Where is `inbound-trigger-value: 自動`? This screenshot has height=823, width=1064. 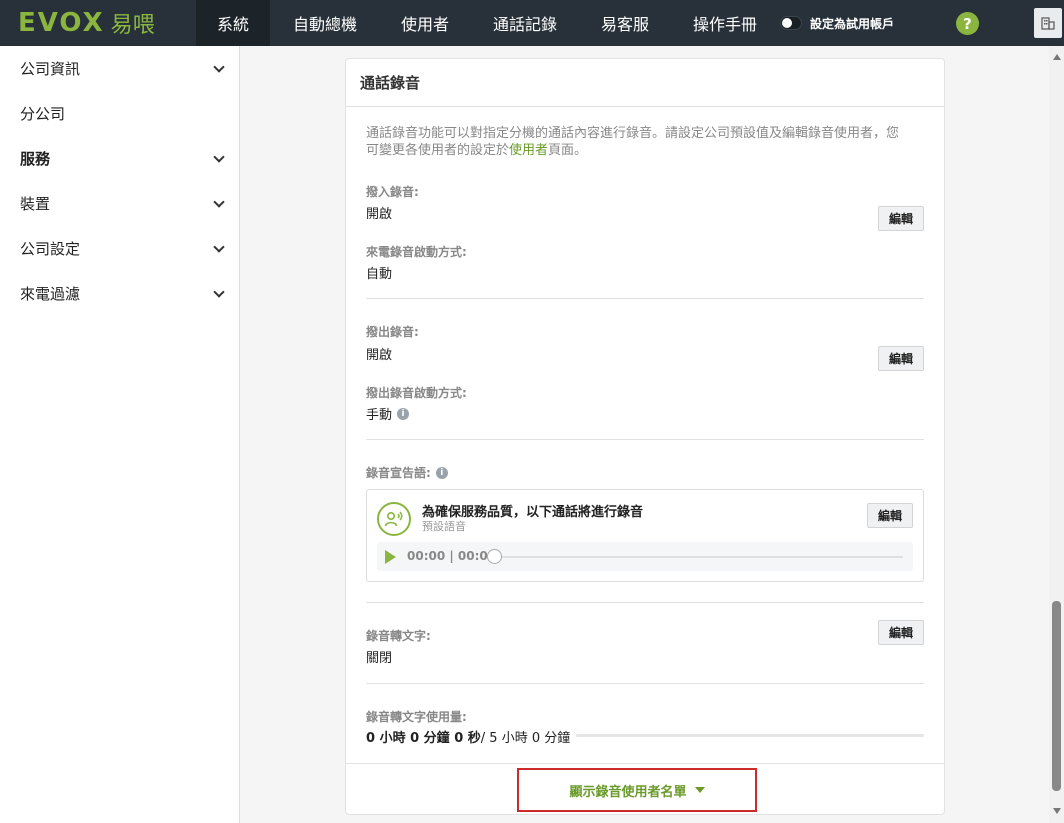
inbound-trigger-value: 自動 is located at coordinates (379, 274).